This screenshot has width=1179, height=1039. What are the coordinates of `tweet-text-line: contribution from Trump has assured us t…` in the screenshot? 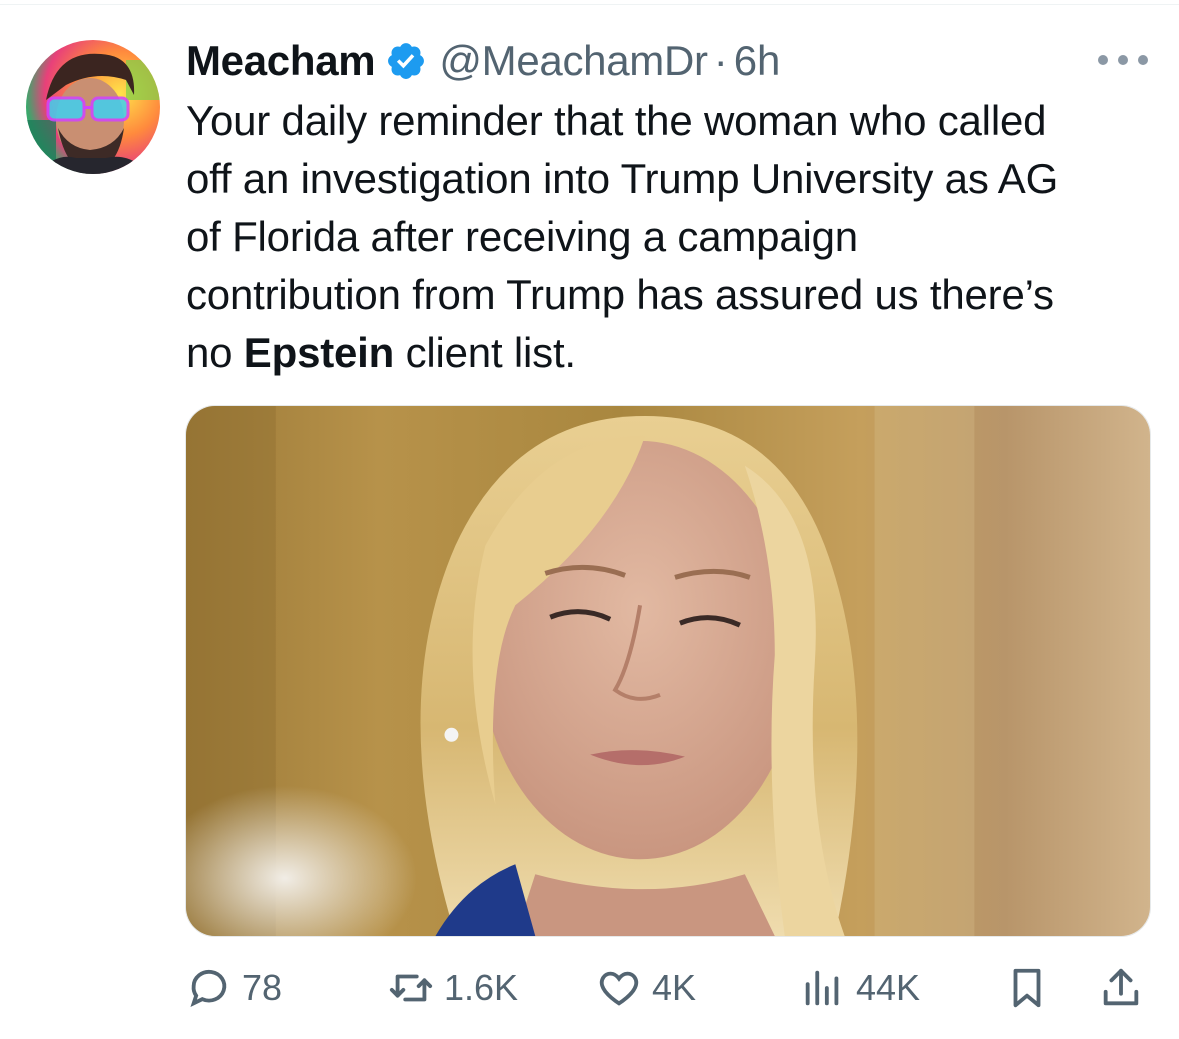 It's located at (620, 294).